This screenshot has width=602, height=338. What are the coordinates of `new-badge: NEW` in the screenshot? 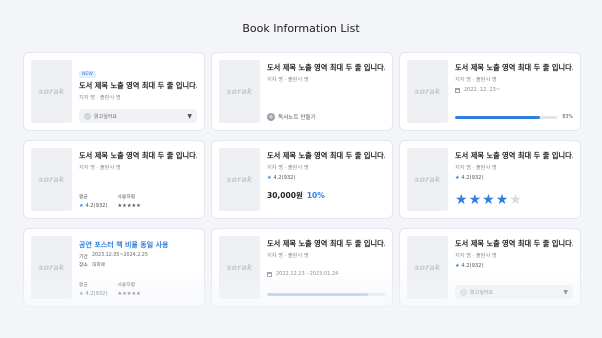 It's located at (87, 74).